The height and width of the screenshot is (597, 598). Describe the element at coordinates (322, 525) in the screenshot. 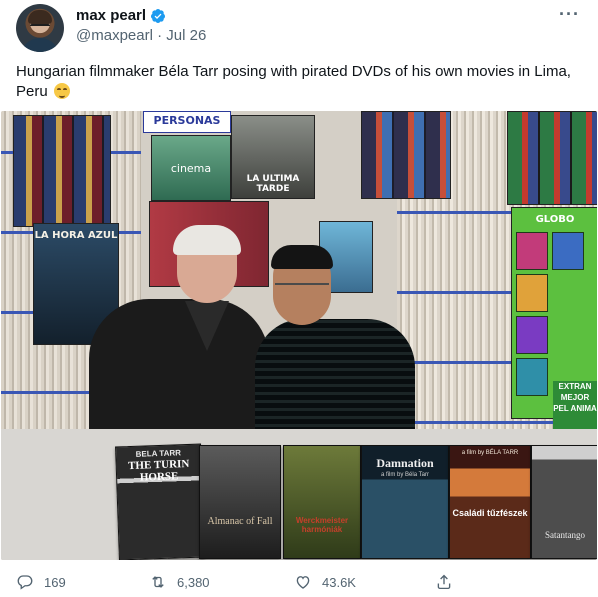

I see `dvd-title: Werckmeister harmóniák` at that location.